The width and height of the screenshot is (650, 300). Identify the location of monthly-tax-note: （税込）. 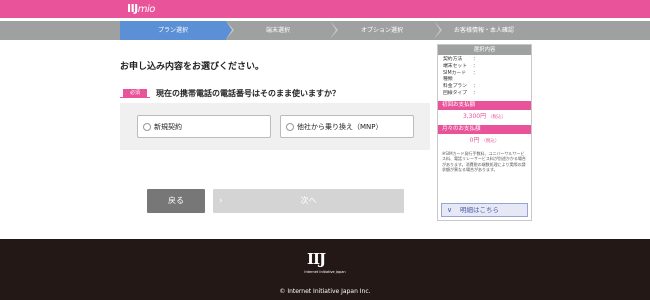
(490, 141).